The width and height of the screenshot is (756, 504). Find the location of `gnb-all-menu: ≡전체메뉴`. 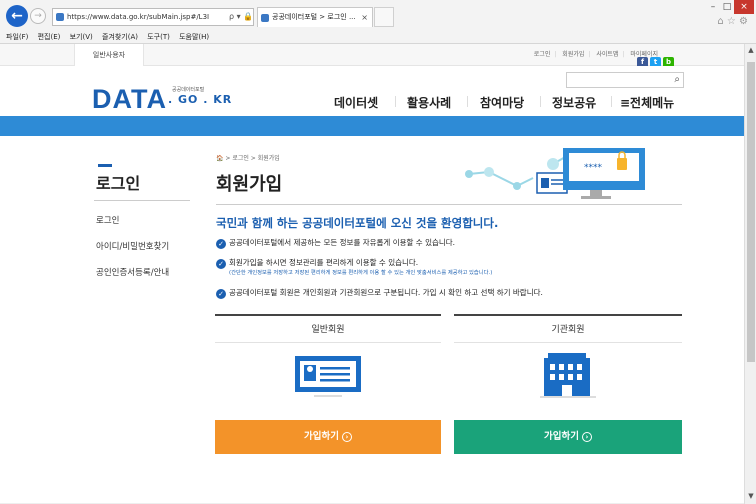

gnb-all-menu: ≡전체메뉴 is located at coordinates (647, 102).